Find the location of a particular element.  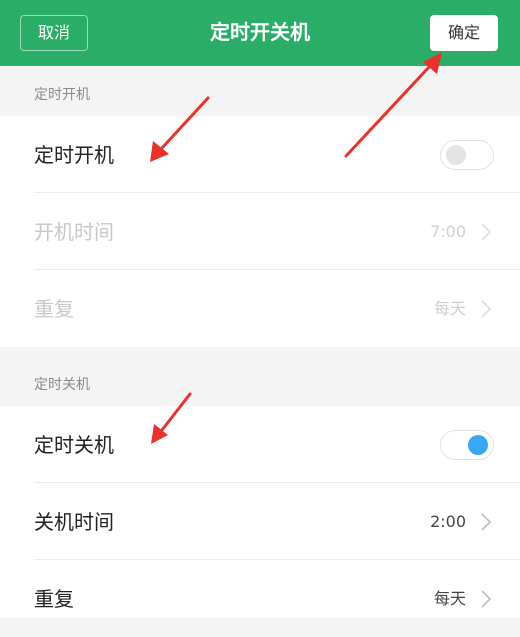

power-off-toggle-row: 定时关机 is located at coordinates (260, 444).